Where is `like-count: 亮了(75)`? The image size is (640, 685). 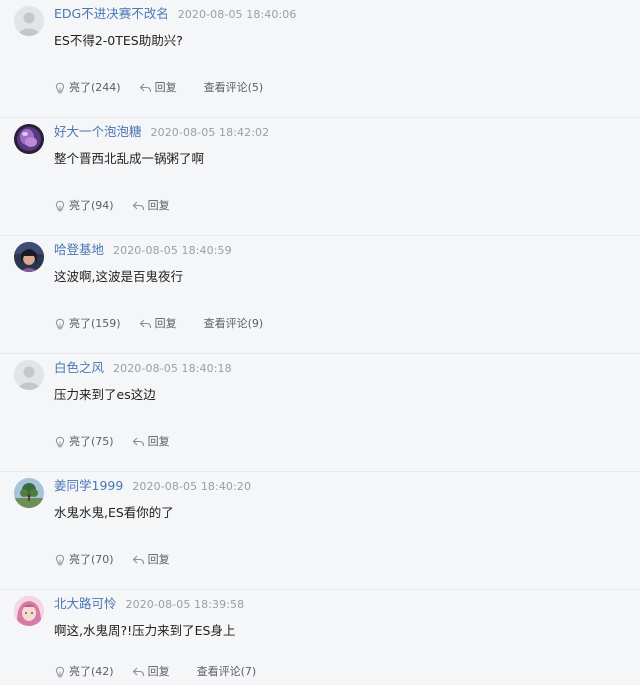 like-count: 亮了(75) is located at coordinates (91, 441).